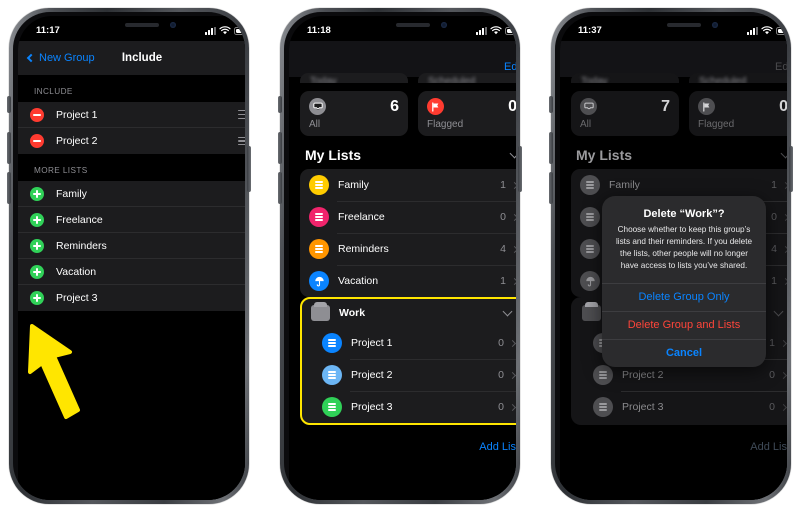  I want to click on list-item-label: Freelance, so click(79, 219).